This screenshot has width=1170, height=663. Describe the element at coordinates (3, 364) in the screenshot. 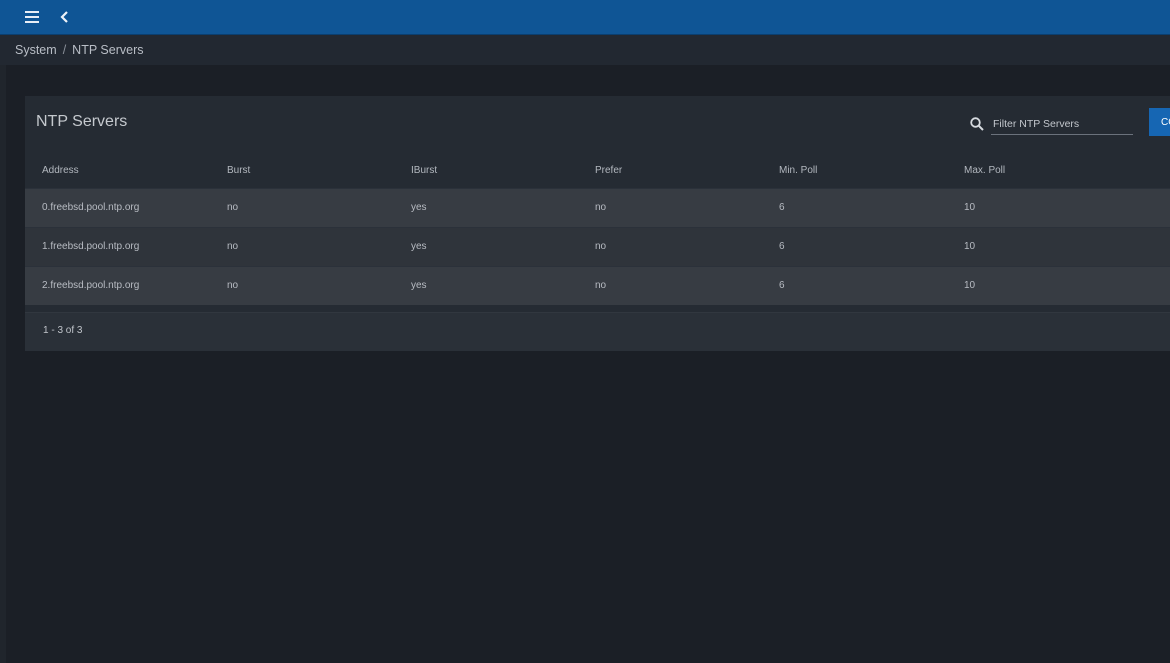

I see `left-edge-strip` at that location.